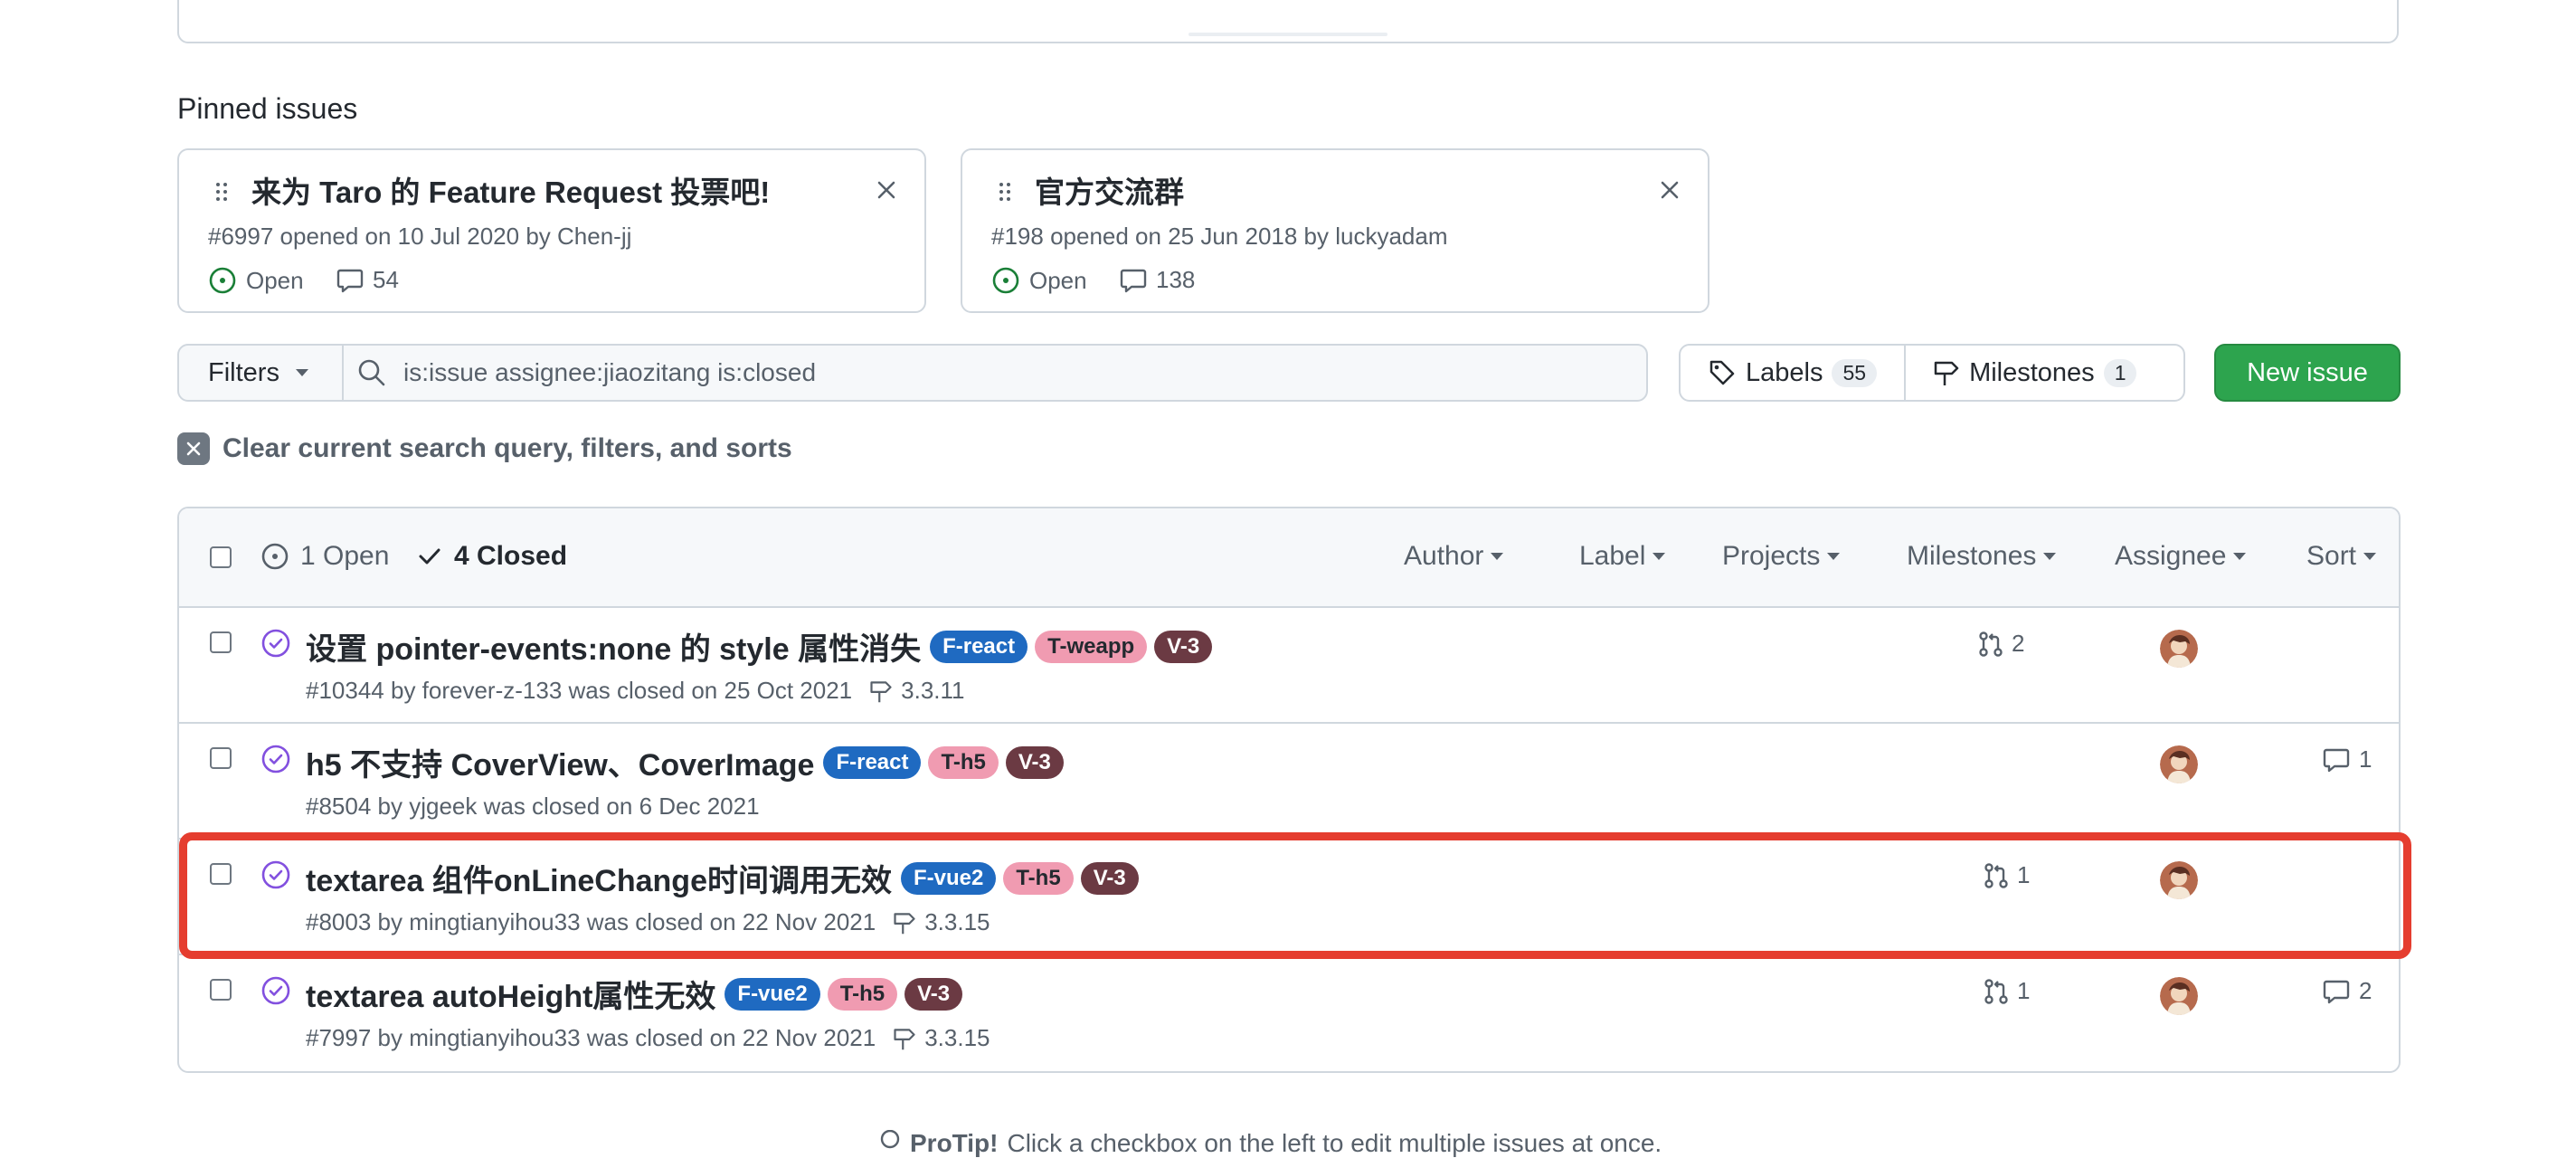 Image resolution: width=2576 pixels, height=1158 pixels. I want to click on pinned-issue-title: 官方交流群, so click(1109, 190).